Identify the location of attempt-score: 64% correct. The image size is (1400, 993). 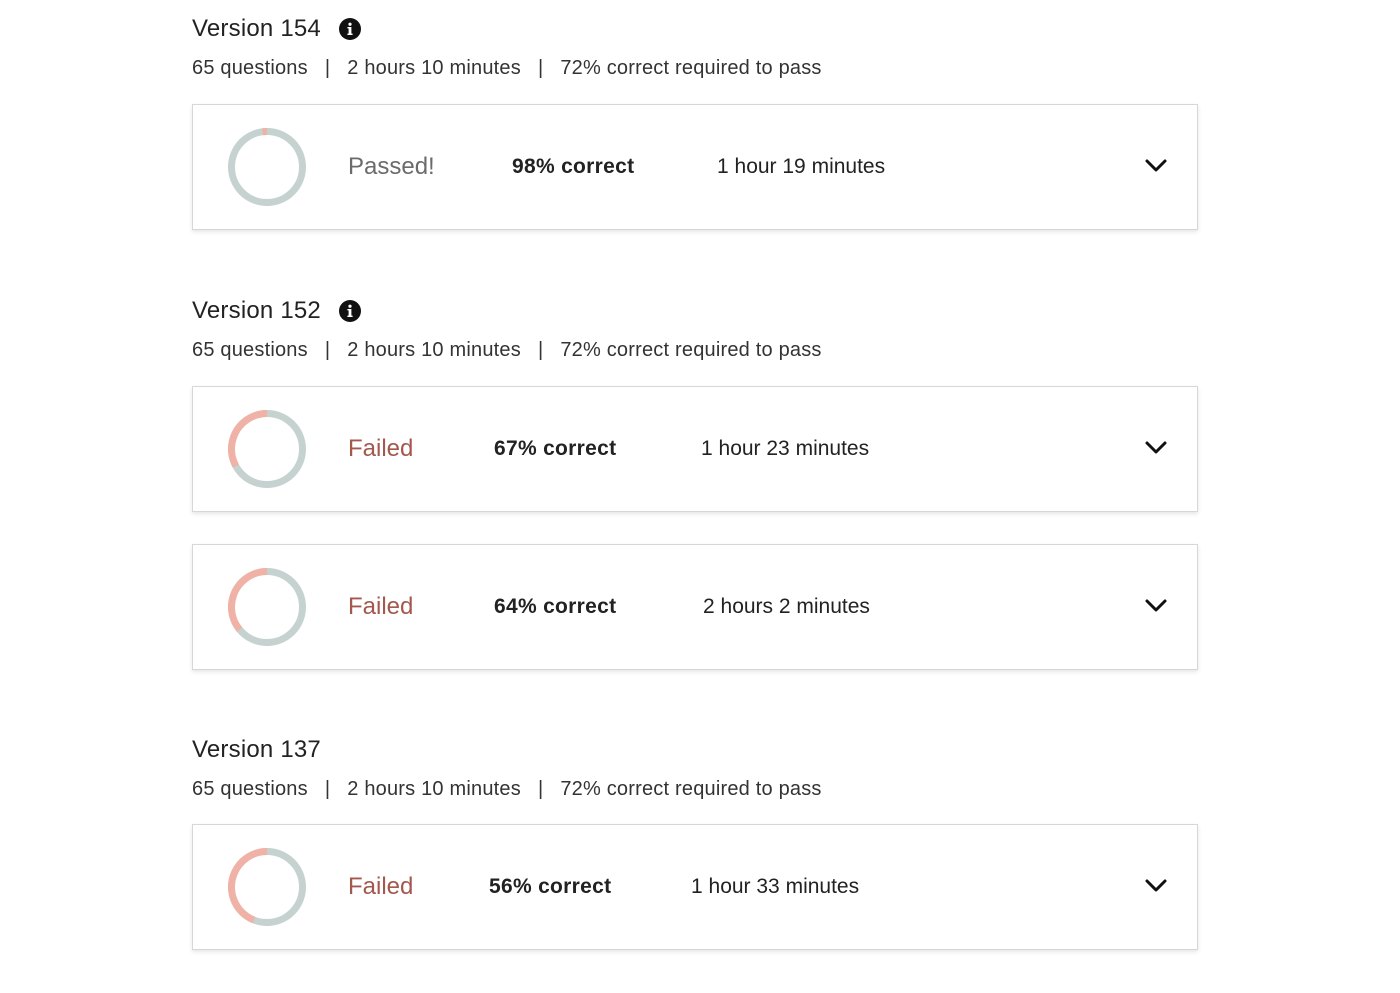
(555, 606).